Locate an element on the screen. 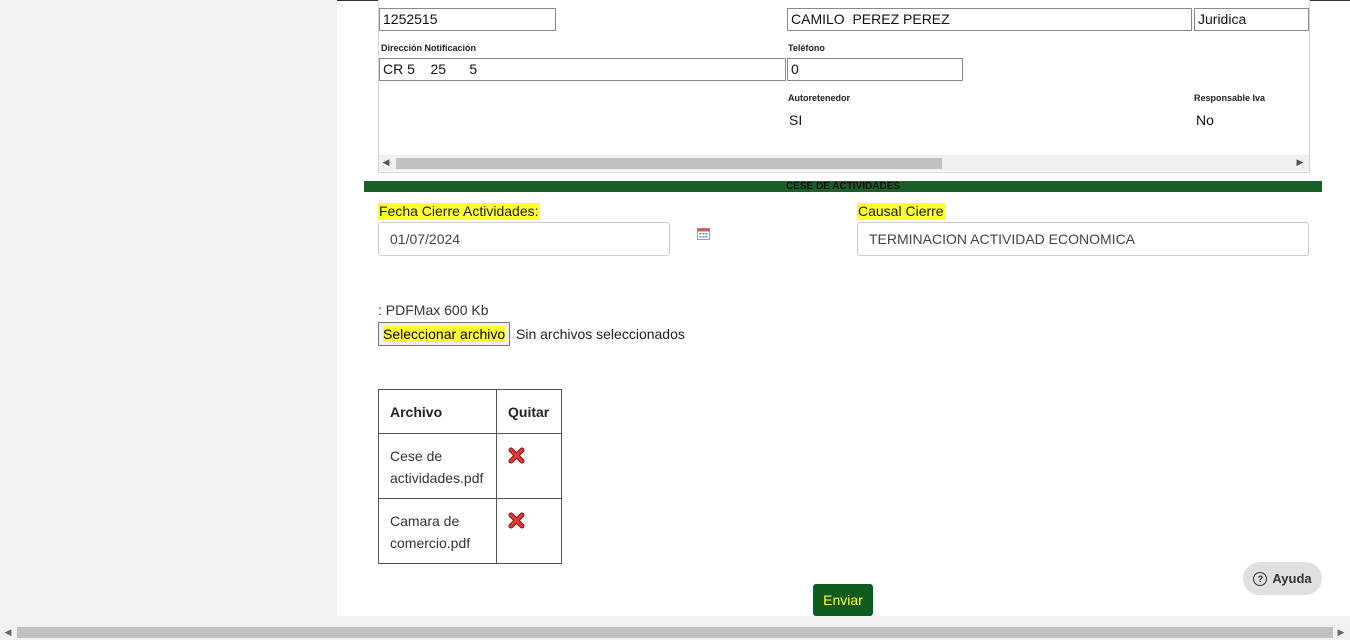  vat-responsible-label: Responsable Iva is located at coordinates (1230, 98).